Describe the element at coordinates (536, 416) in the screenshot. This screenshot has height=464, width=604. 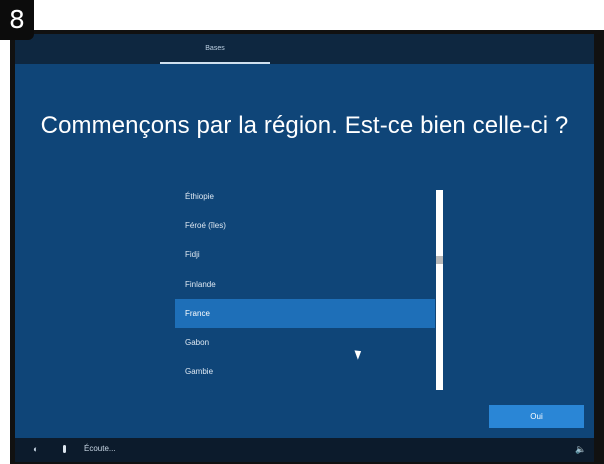
I see `yes-button: Oui` at that location.